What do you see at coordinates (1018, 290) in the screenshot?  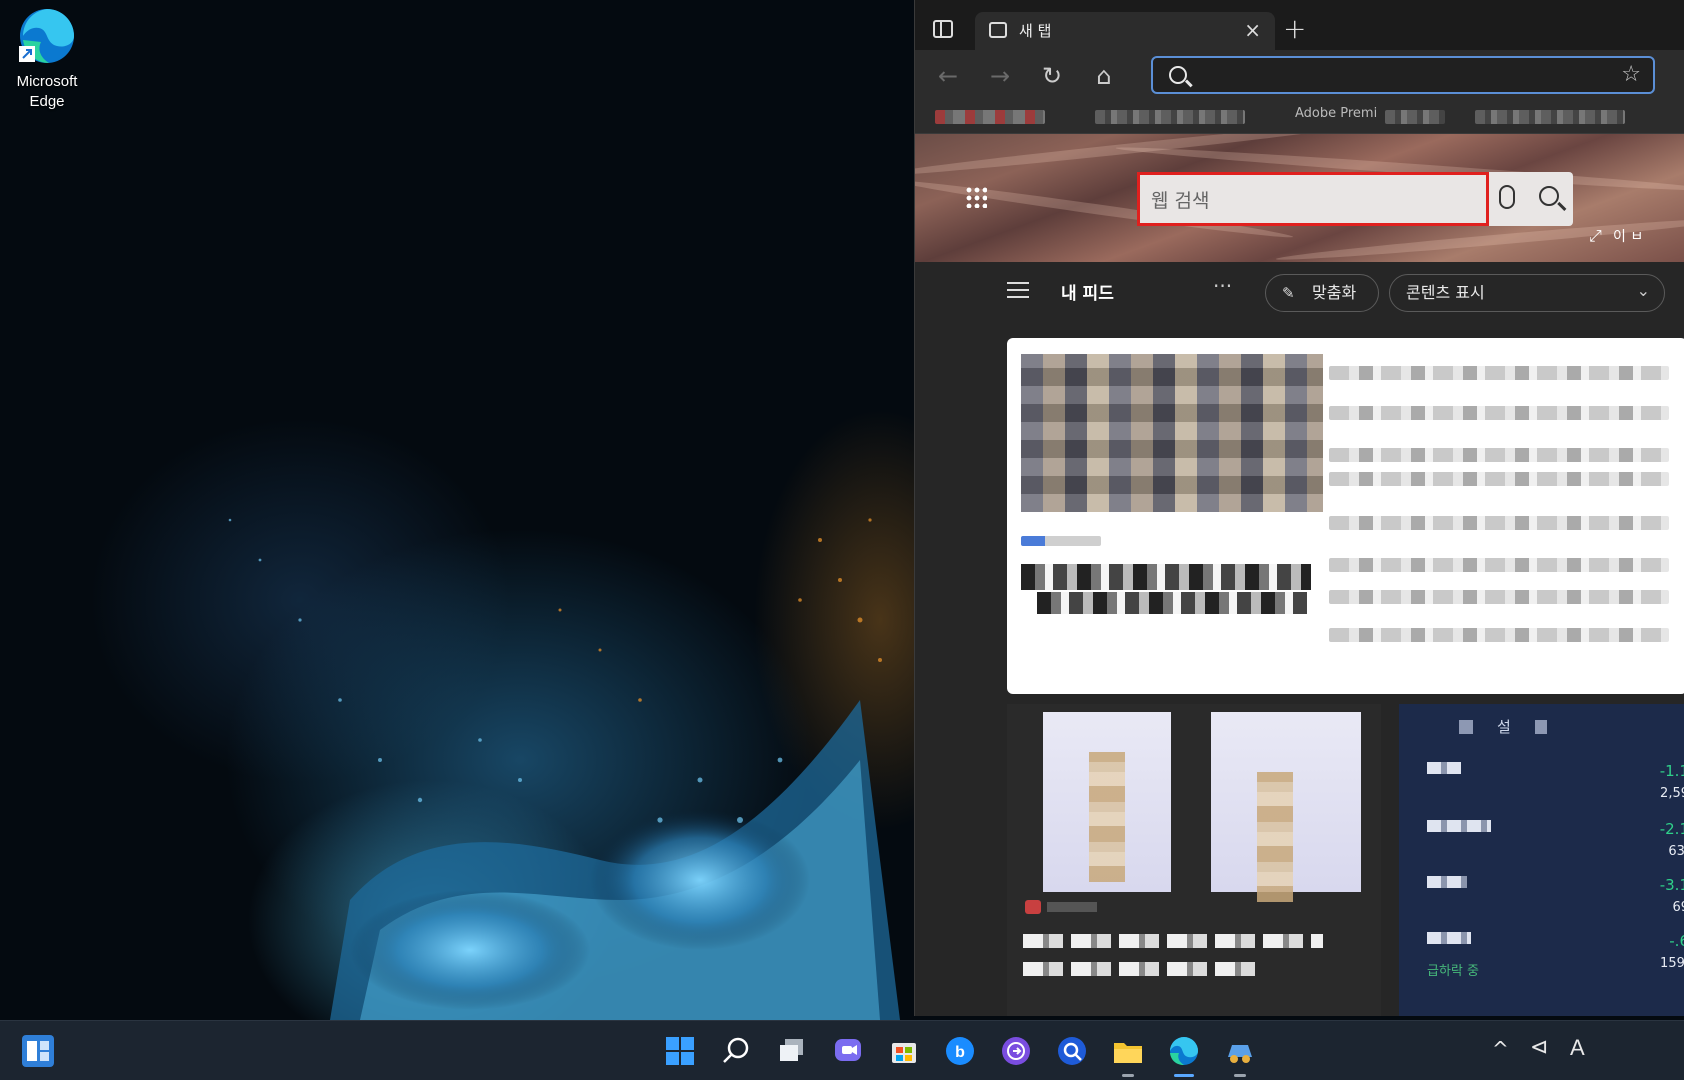 I see `menu-icon` at bounding box center [1018, 290].